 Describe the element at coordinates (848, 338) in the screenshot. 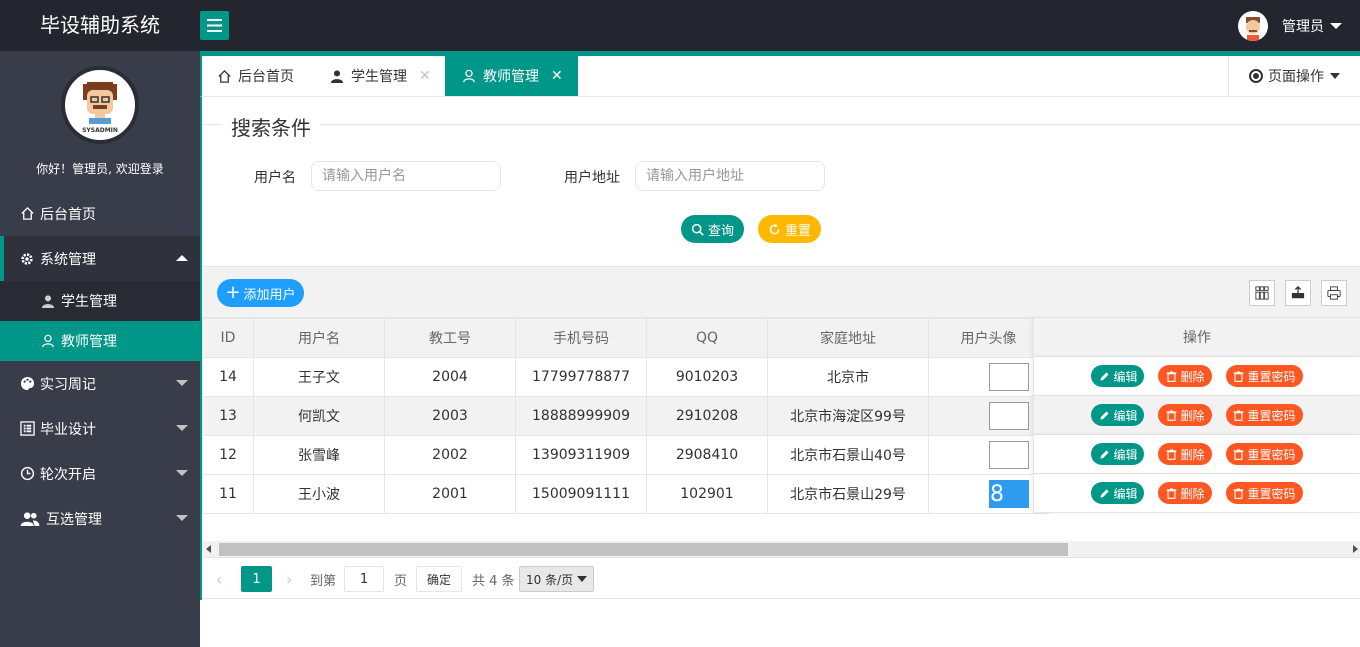

I see `col-address: 家庭地址` at that location.